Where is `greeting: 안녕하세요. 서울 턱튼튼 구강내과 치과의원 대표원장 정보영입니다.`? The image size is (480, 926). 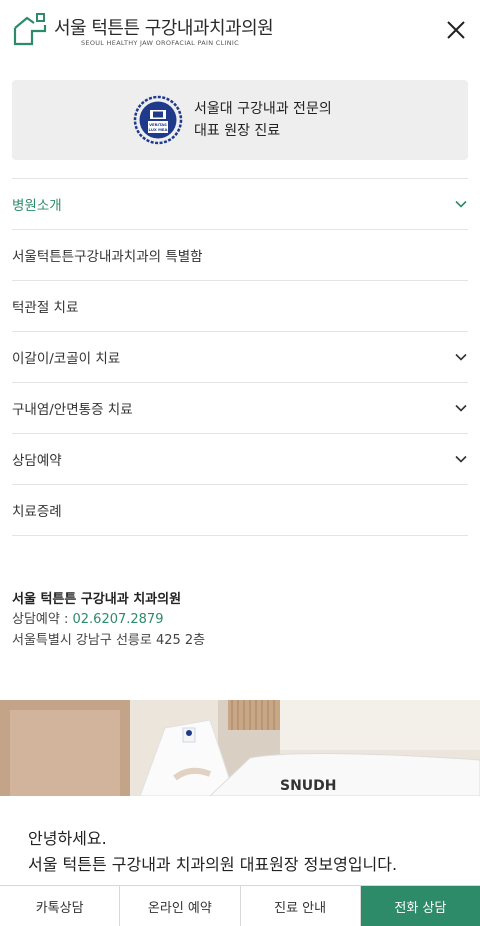
greeting: 안녕하세요. 서울 턱튼튼 구강내과 치과의원 대표원장 정보영입니다. is located at coordinates (212, 852).